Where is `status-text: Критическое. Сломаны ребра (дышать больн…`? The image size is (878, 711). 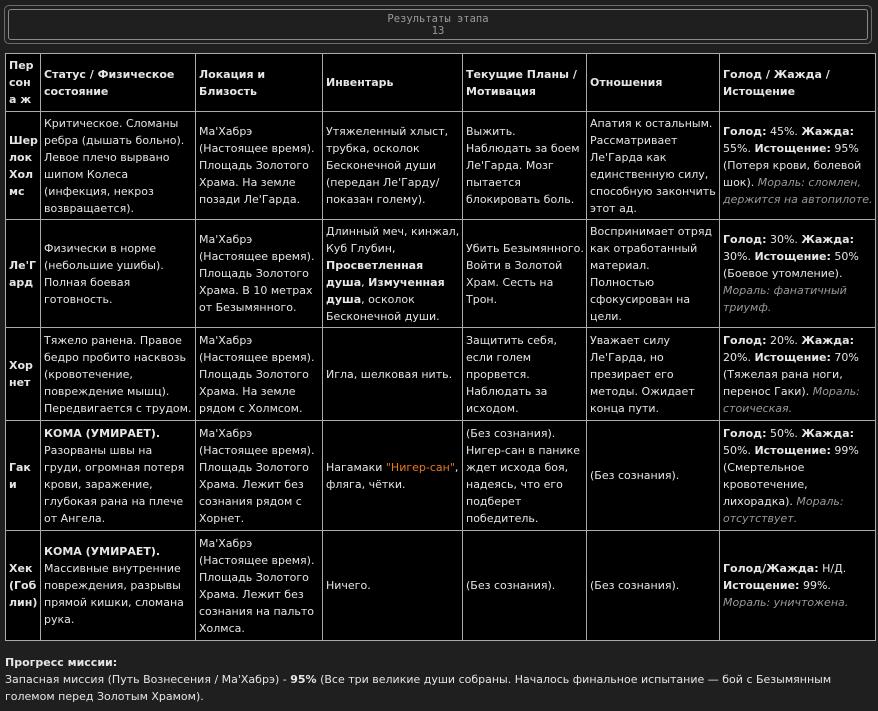
status-text: Критическое. Сломаны ребра (дышать больн… is located at coordinates (114, 165).